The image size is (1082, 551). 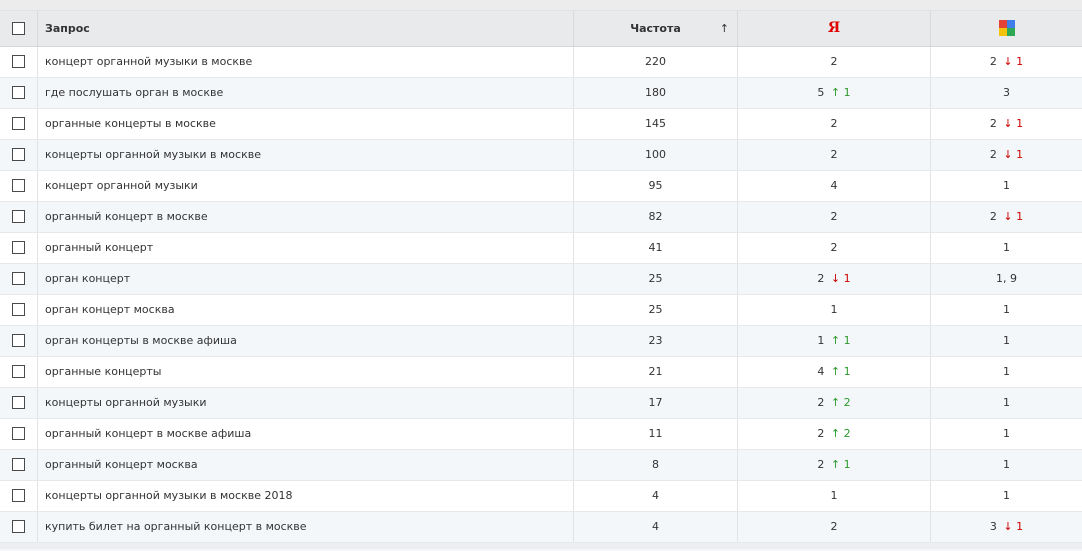 I want to click on query-cell: орган концерт москва, so click(x=305, y=310).